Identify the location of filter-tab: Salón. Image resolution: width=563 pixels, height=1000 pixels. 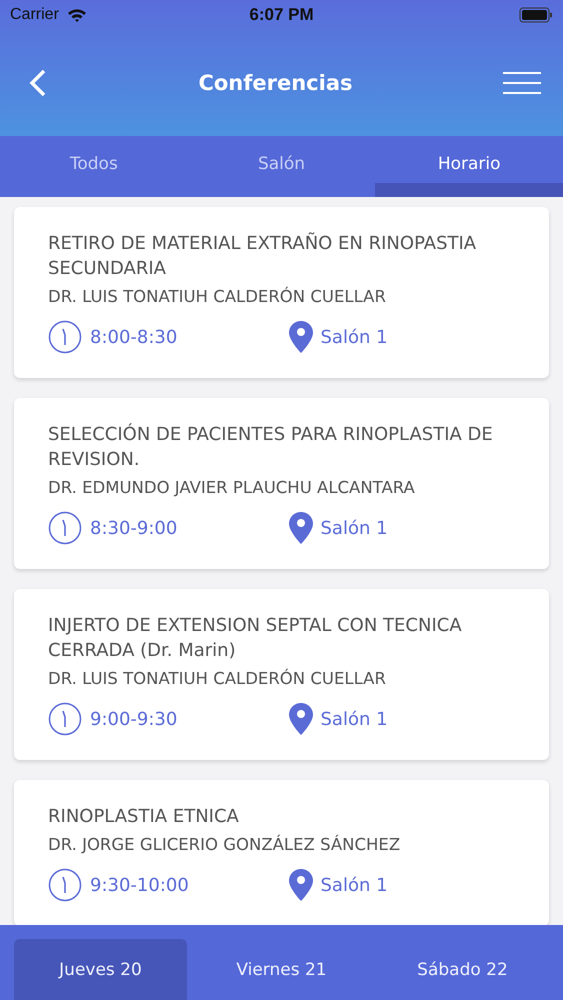
(282, 166).